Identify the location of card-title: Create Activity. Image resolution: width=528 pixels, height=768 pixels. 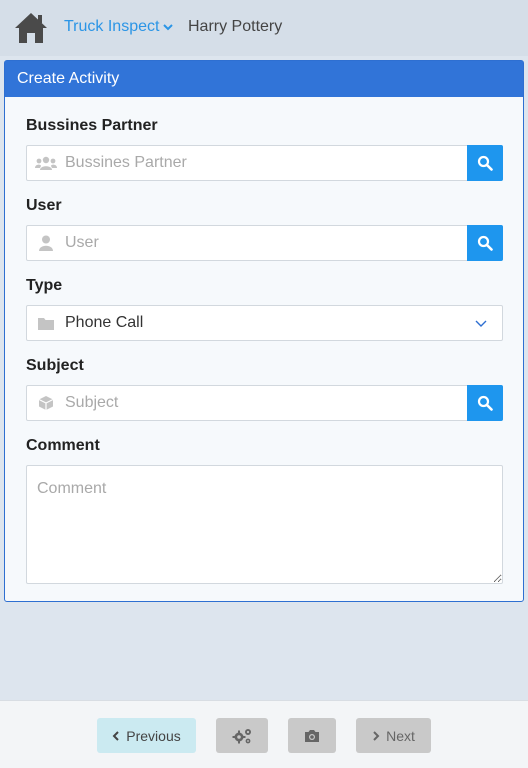
(264, 79).